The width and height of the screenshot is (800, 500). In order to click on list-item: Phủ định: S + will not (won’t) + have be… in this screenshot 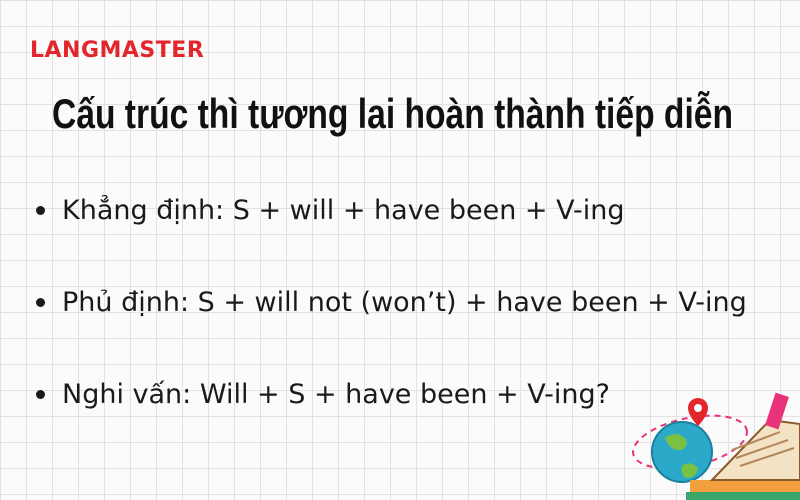, I will do `click(388, 302)`.